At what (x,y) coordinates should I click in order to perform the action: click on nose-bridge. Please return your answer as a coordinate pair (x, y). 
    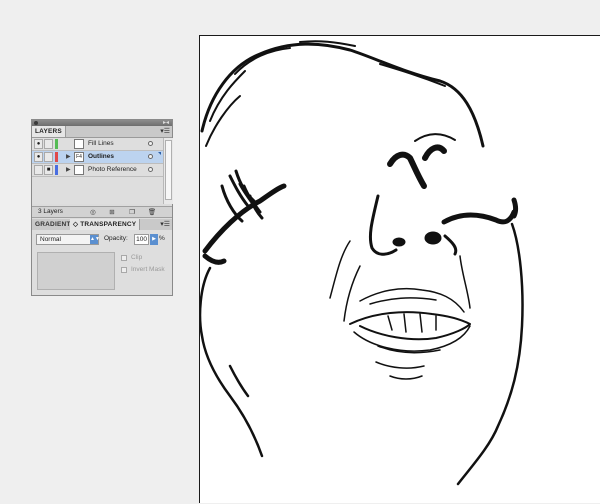
    Looking at the image, I should click on (417, 166).